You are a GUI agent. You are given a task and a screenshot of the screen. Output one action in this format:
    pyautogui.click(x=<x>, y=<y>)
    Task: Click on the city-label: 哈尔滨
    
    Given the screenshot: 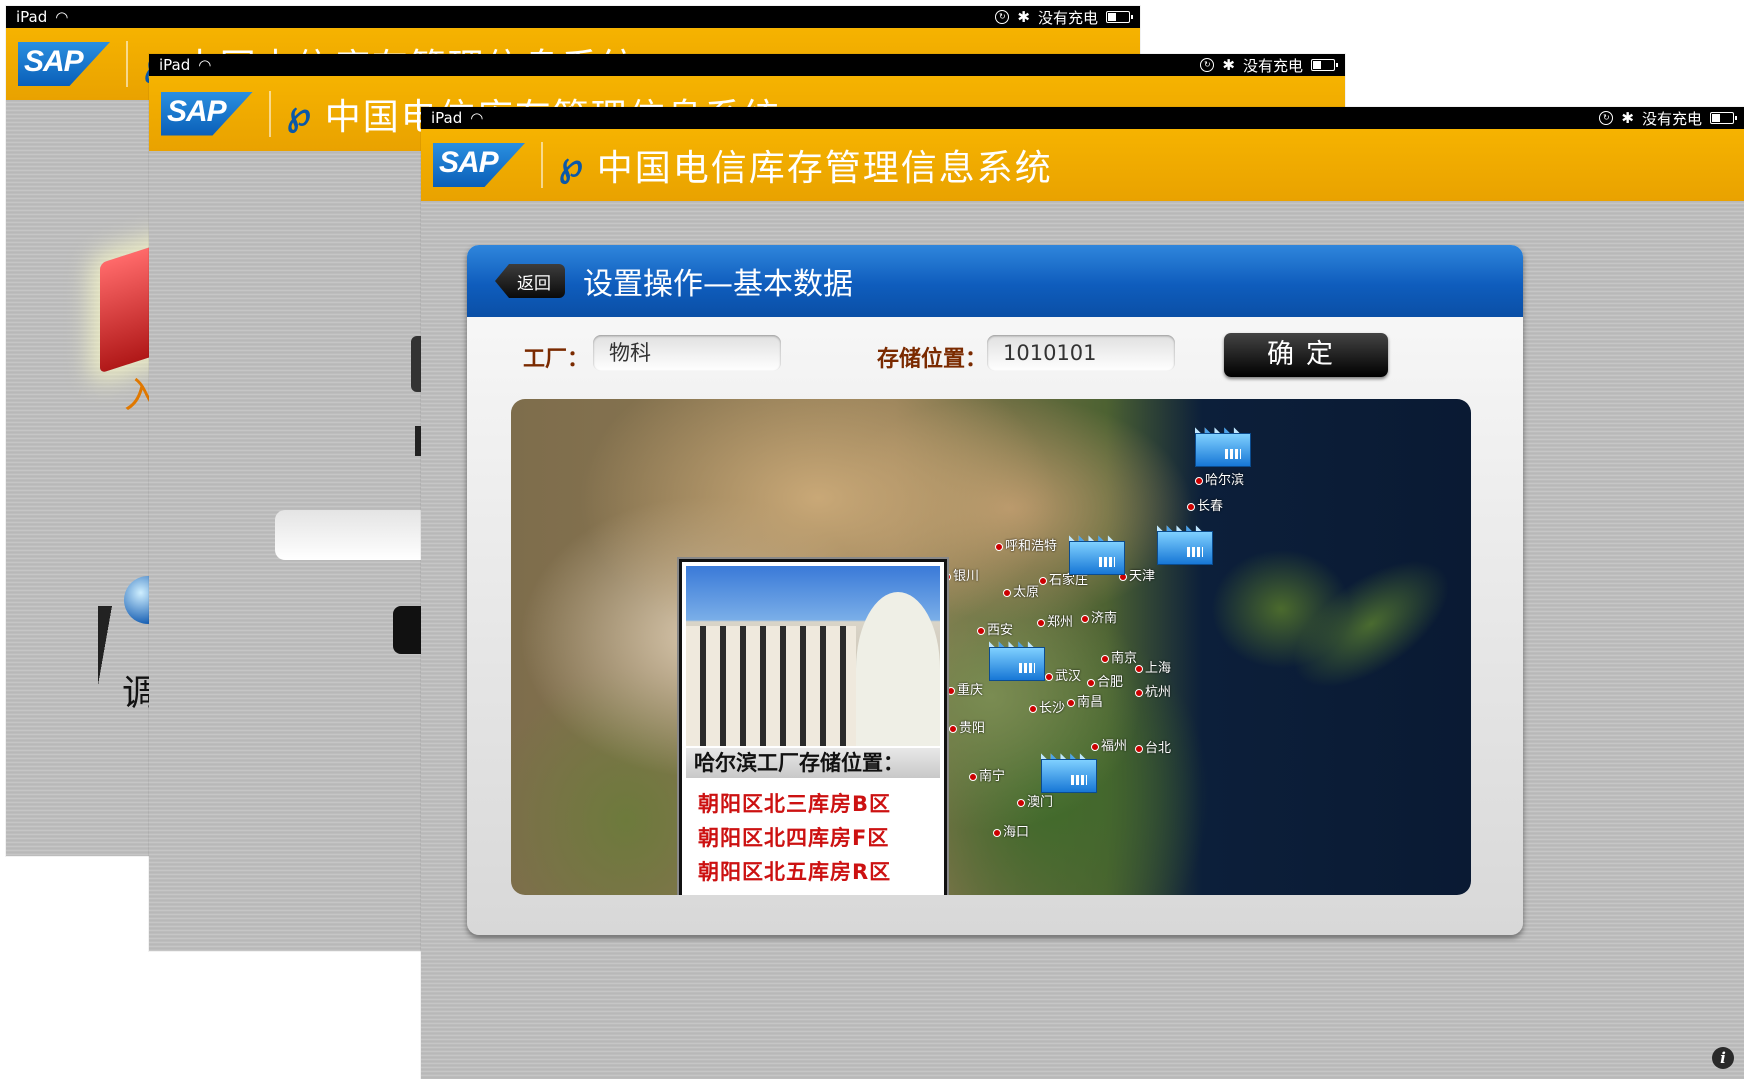 What is the action you would take?
    pyautogui.click(x=1219, y=478)
    